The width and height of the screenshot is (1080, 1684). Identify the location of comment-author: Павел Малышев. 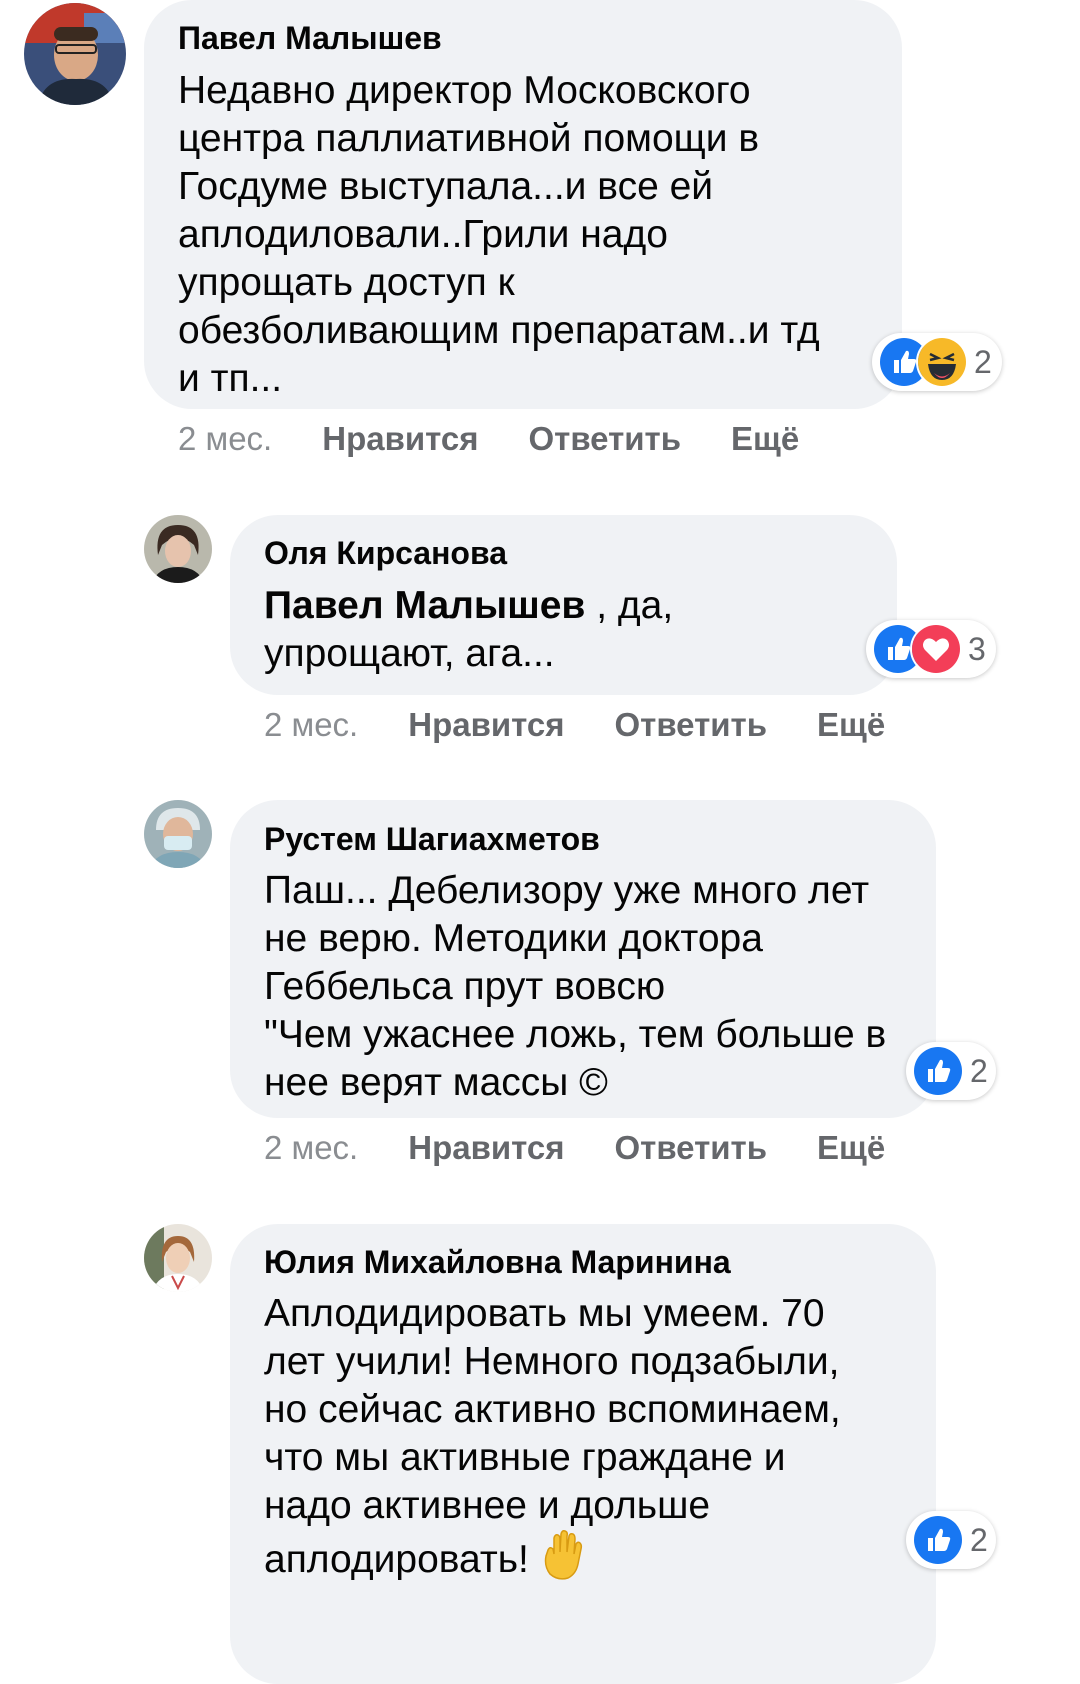
(310, 38).